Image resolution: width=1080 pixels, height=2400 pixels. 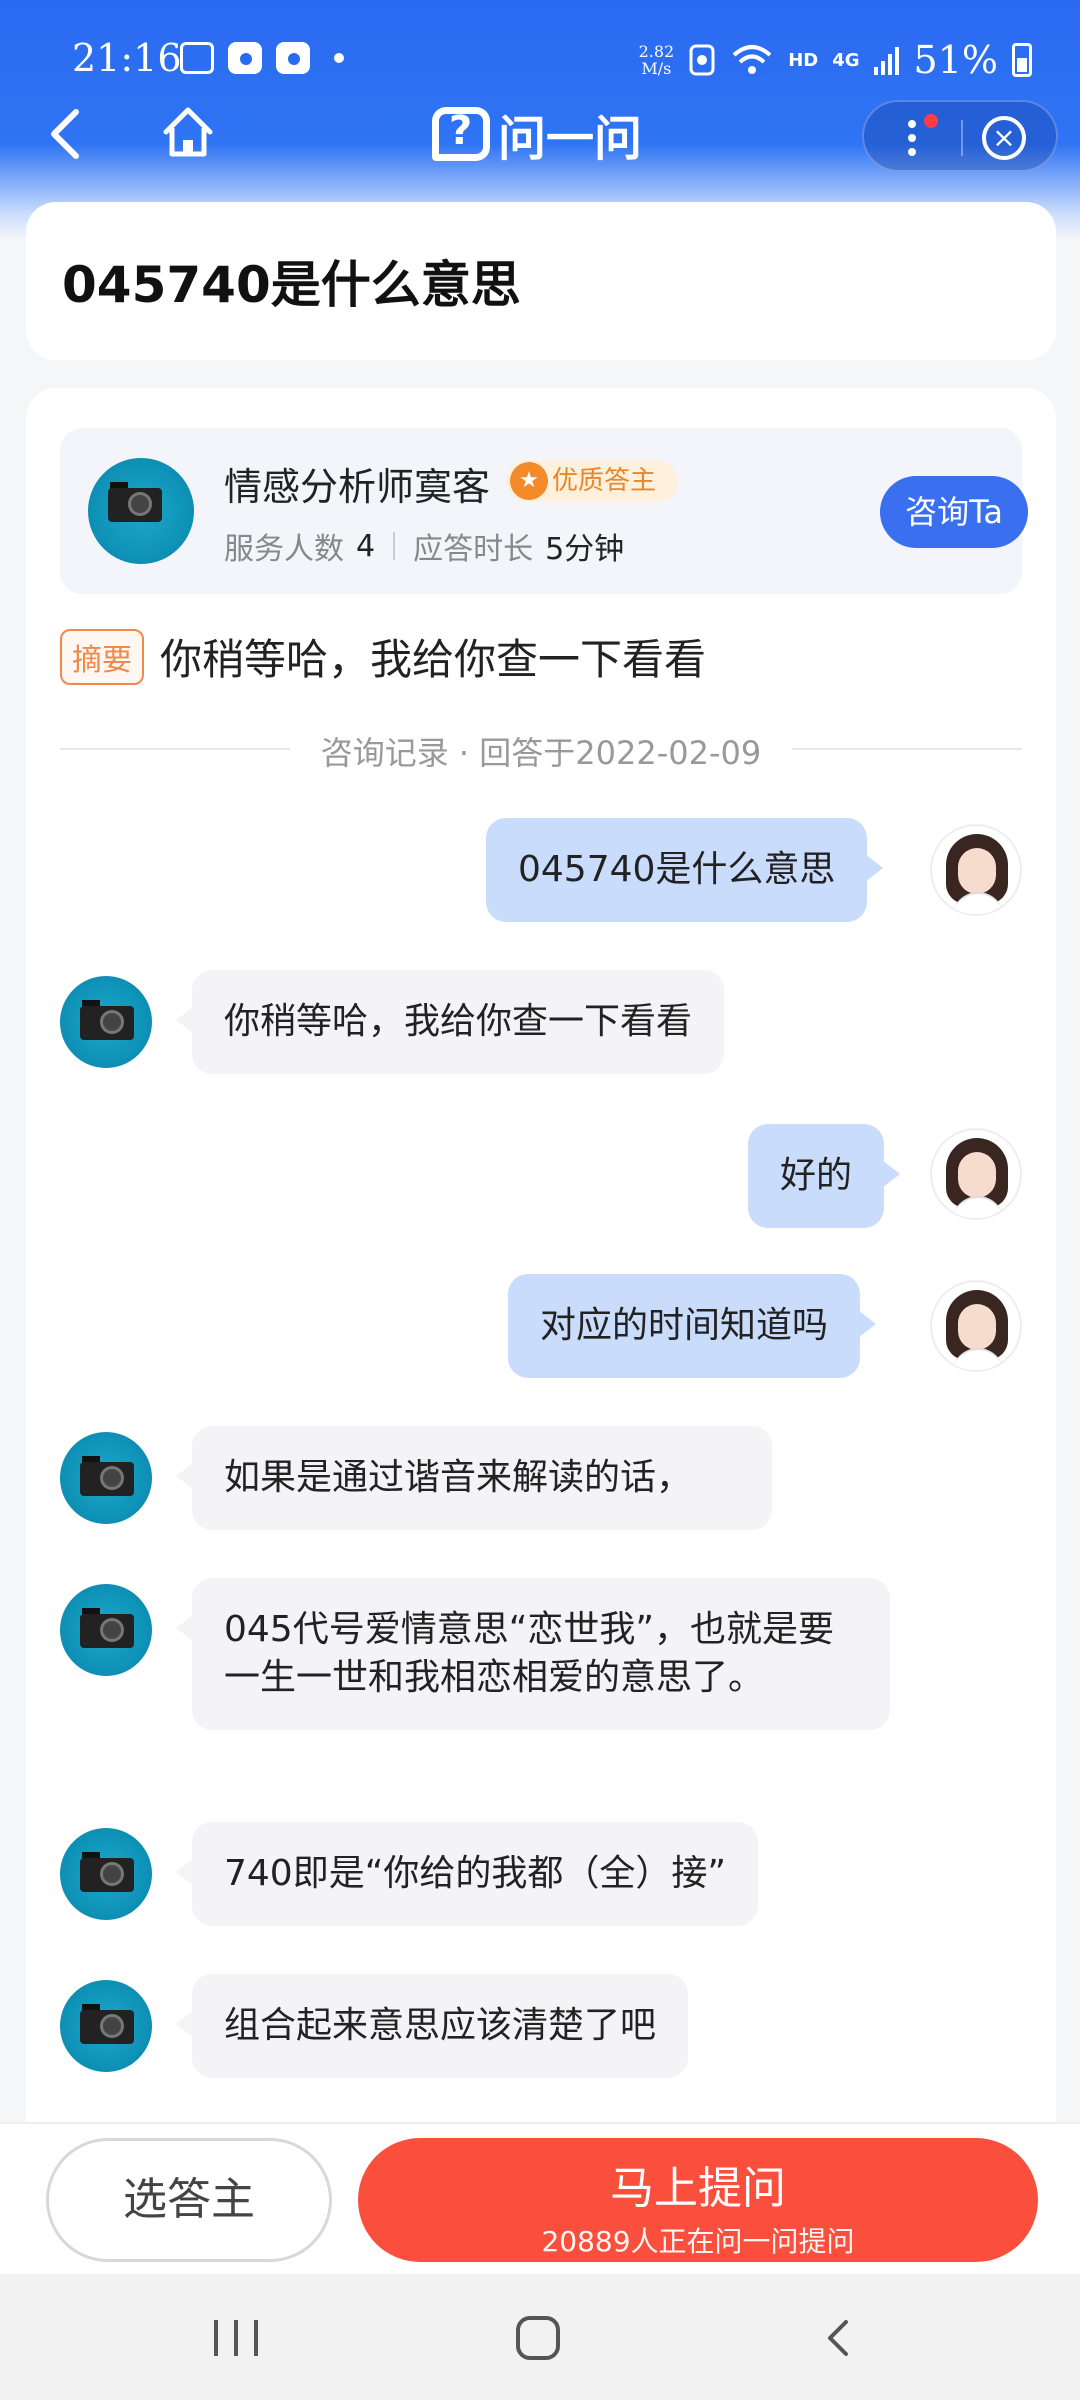 What do you see at coordinates (803, 60) in the screenshot?
I see `hd-indicator: HD` at bounding box center [803, 60].